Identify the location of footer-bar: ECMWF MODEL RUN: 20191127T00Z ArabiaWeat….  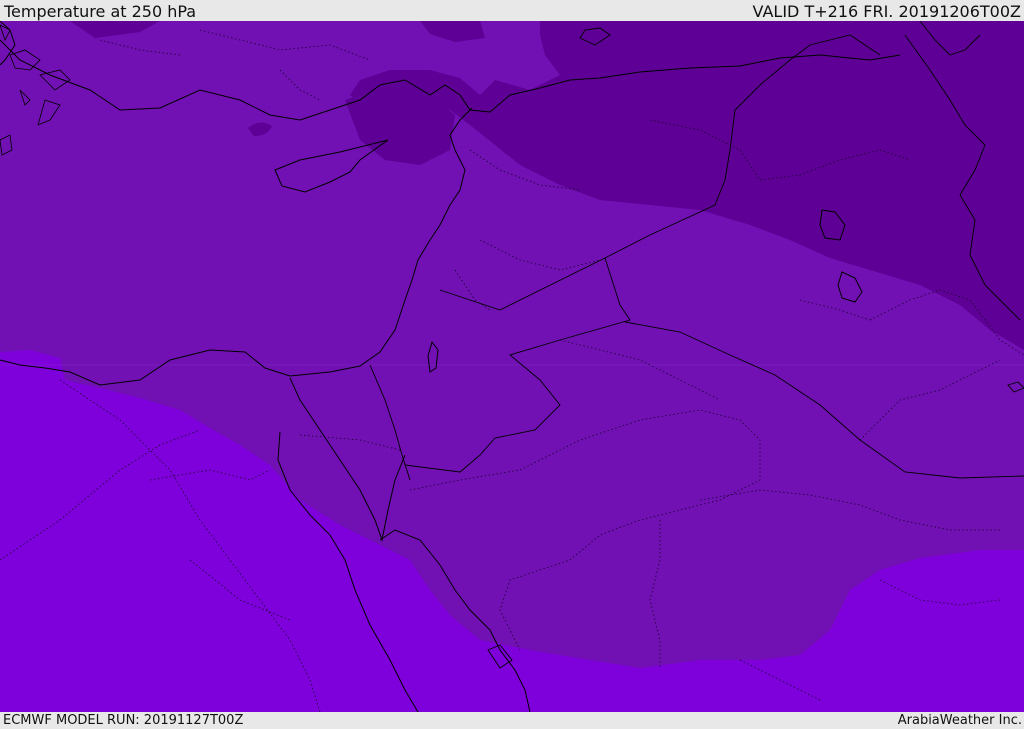
(512, 720).